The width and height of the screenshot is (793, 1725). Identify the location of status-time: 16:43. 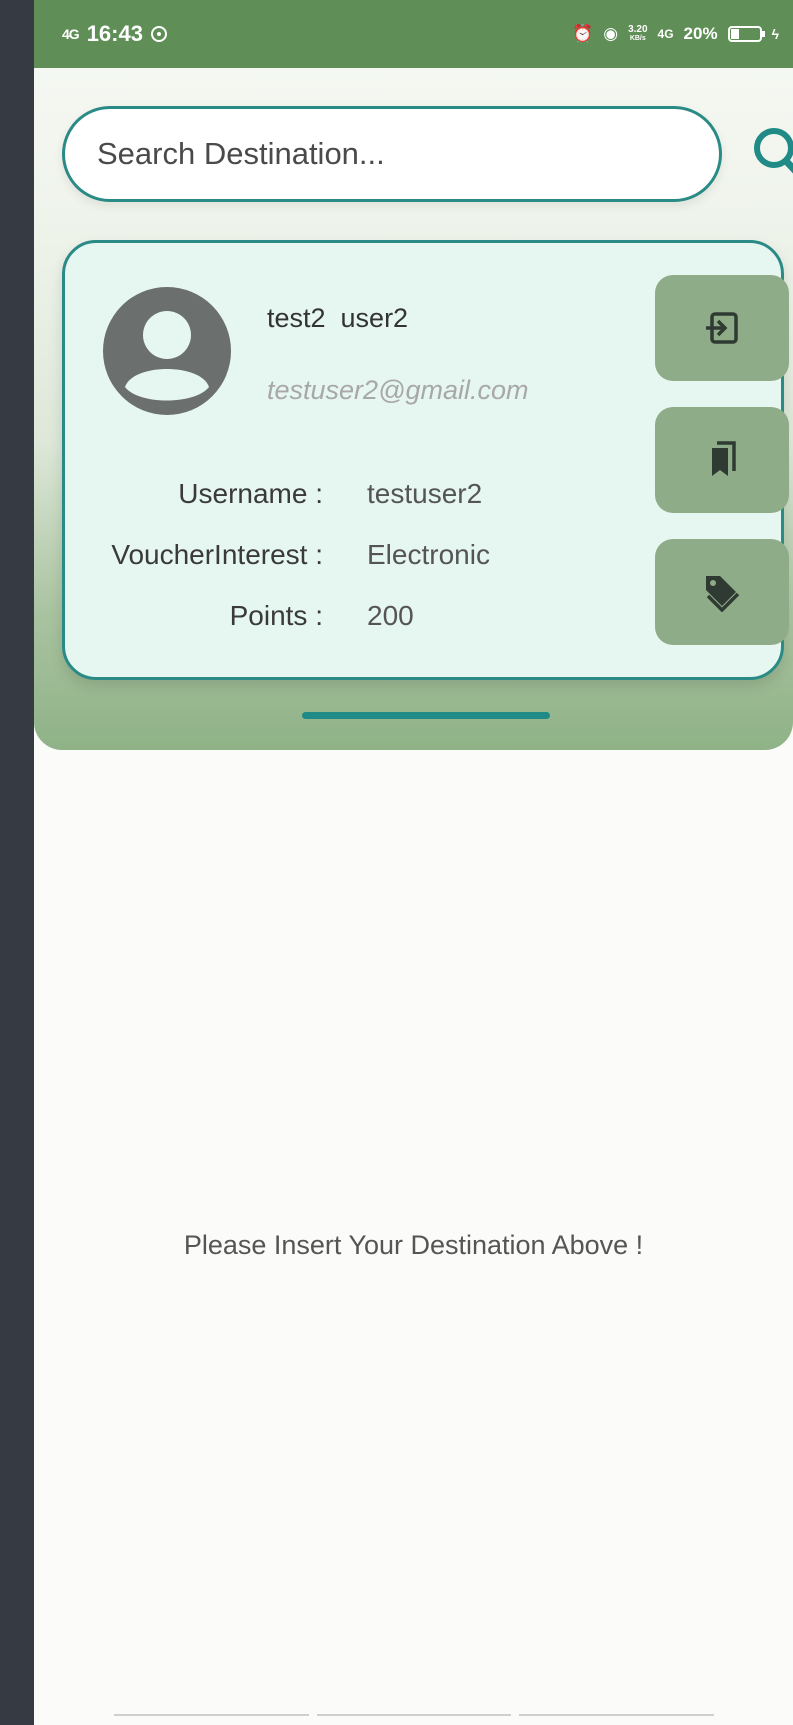
(114, 33).